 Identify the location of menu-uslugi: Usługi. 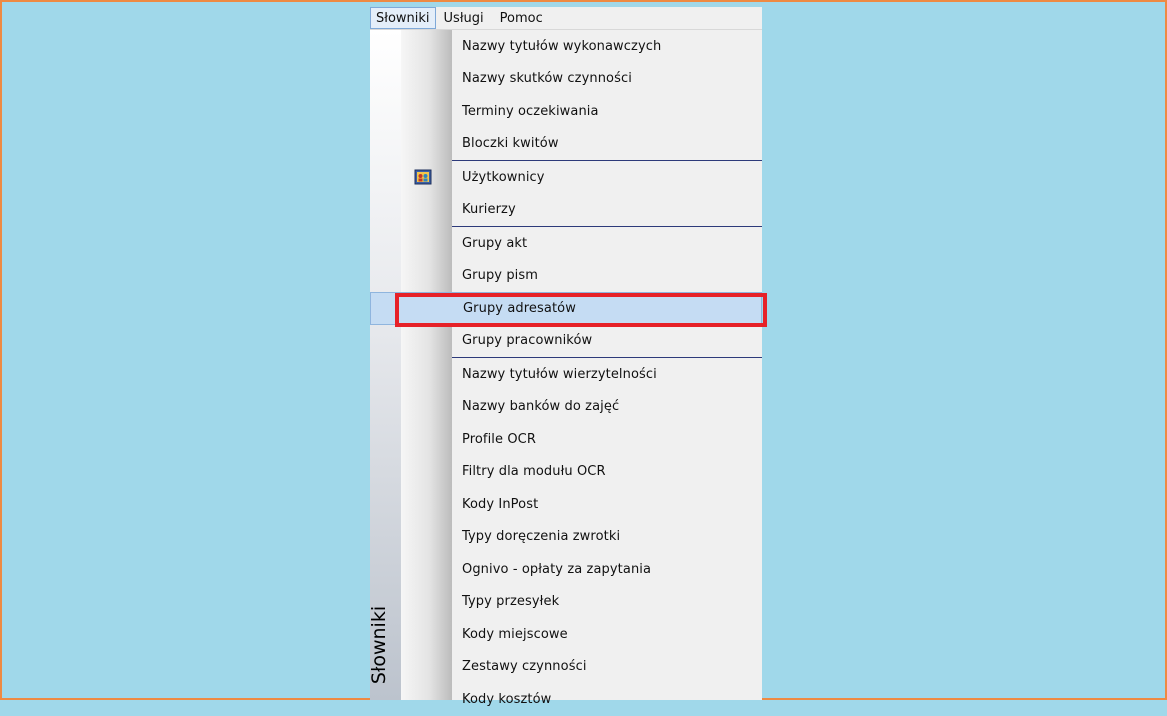
(464, 18).